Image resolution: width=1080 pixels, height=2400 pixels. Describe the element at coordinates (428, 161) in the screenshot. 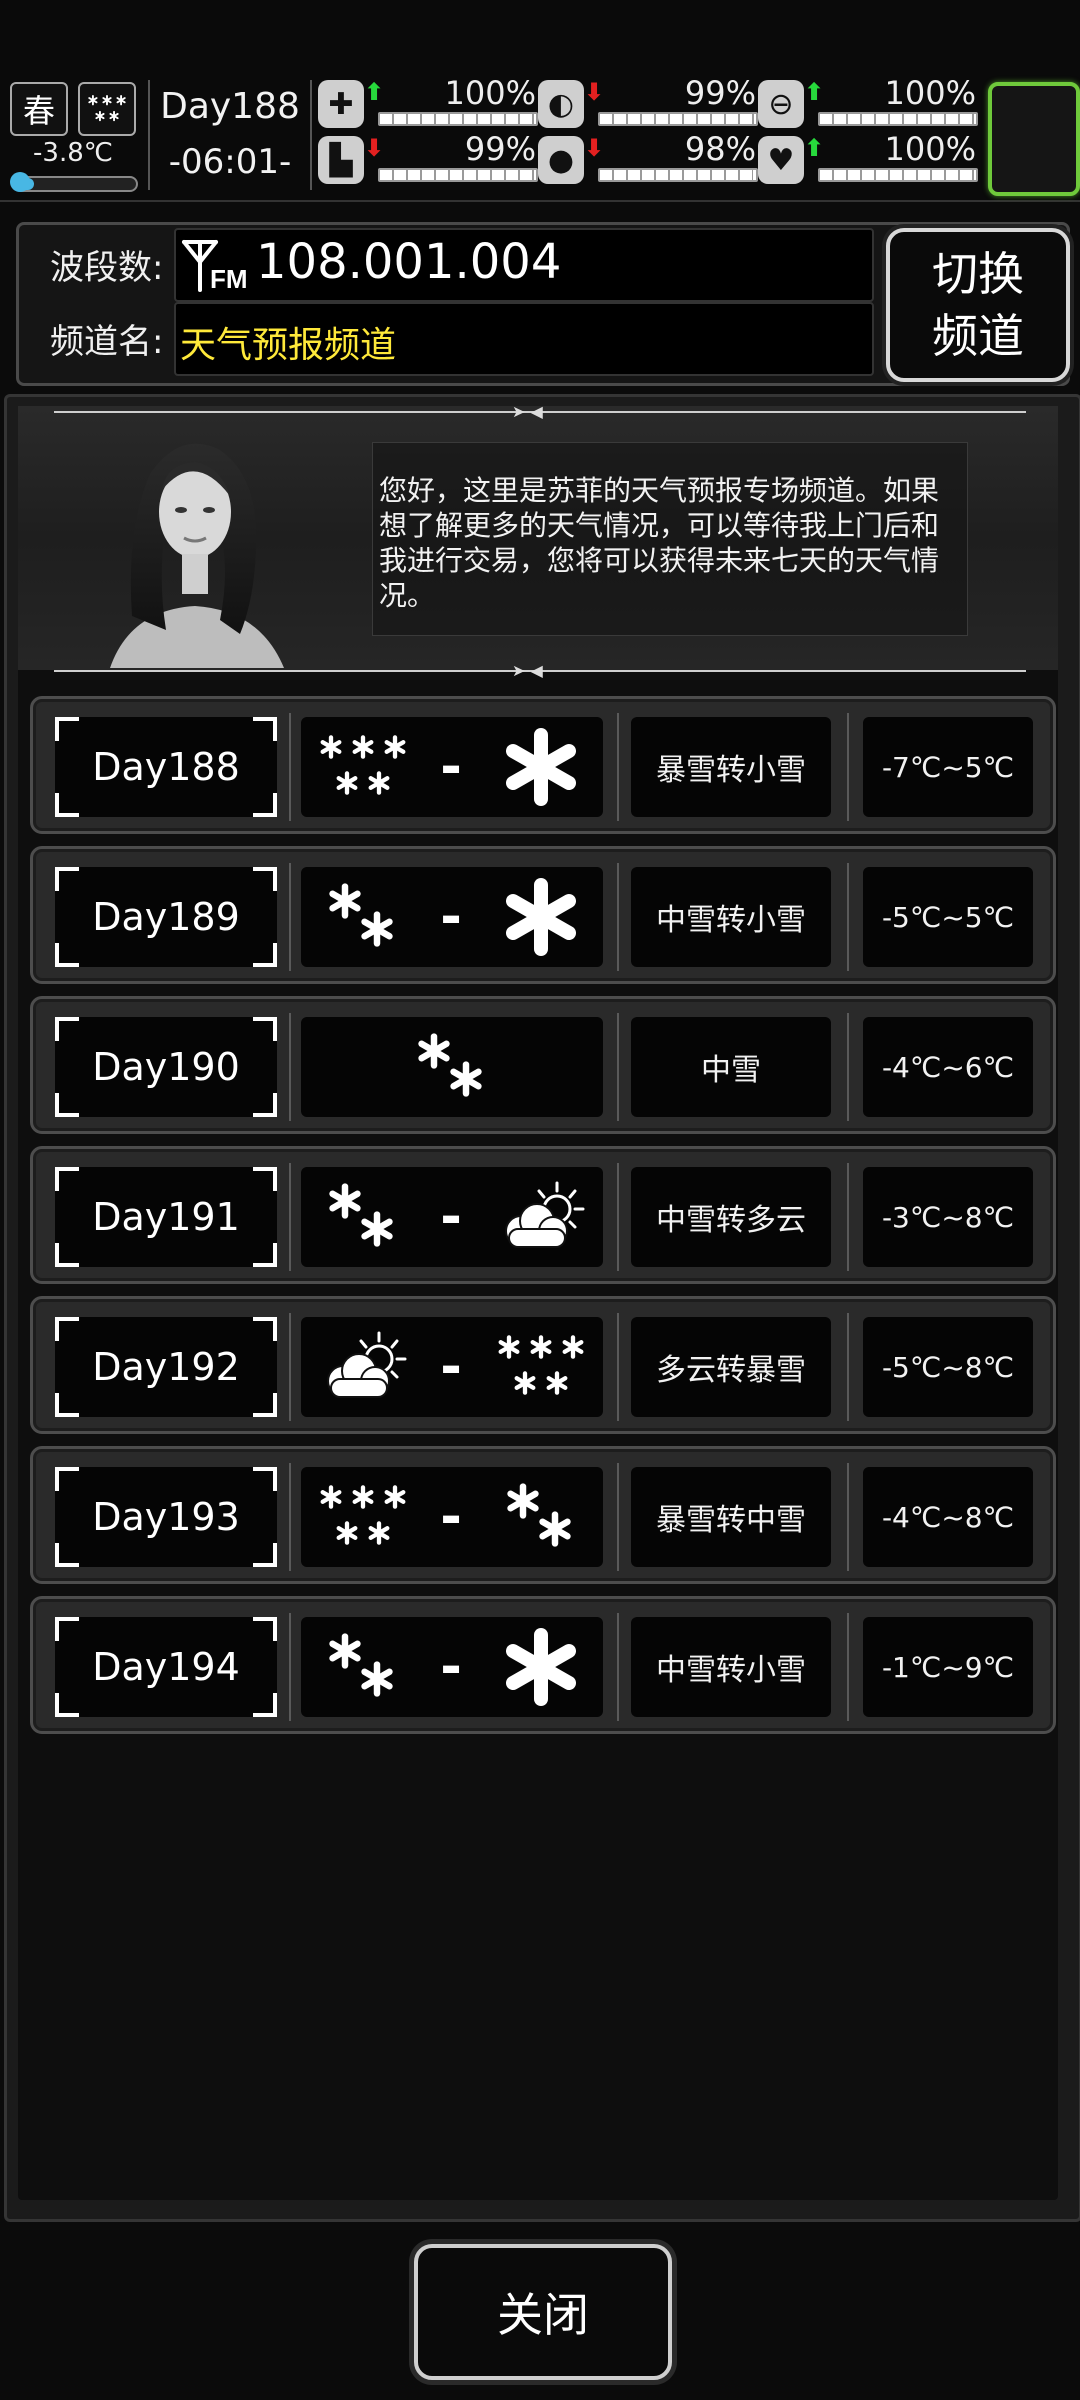

I see `stat-foot: ▙ ⬇ 99%` at that location.